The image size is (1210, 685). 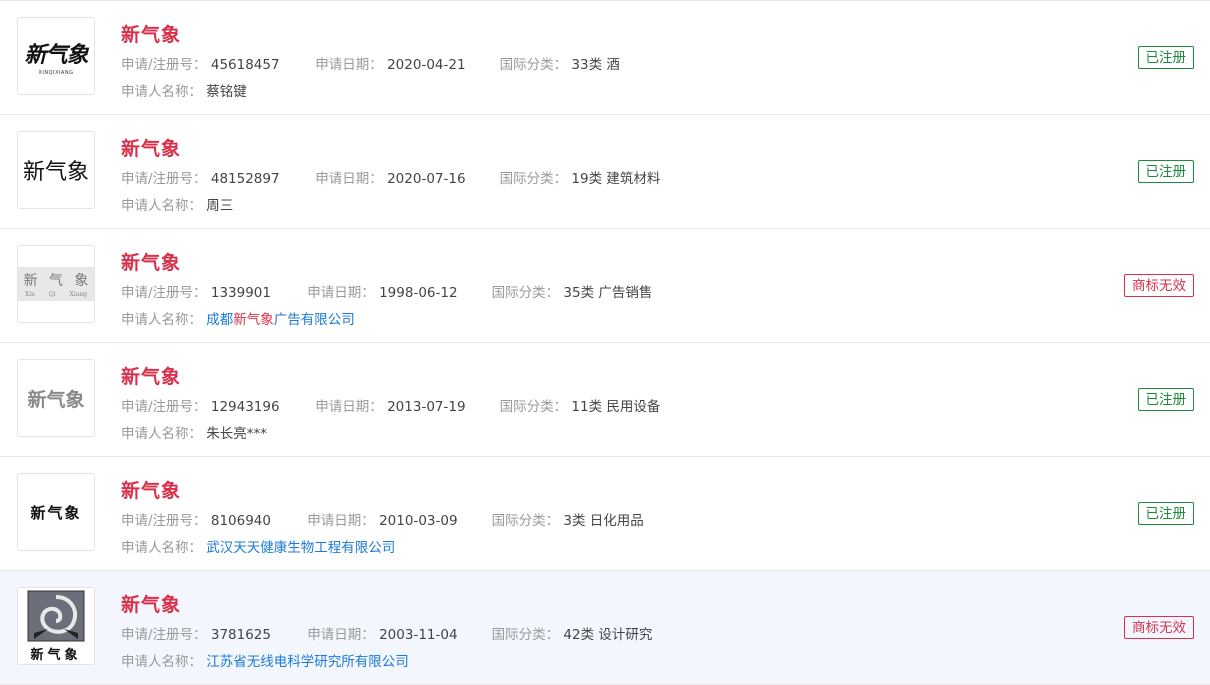 What do you see at coordinates (245, 179) in the screenshot?
I see `reg-no-value: 48152897` at bounding box center [245, 179].